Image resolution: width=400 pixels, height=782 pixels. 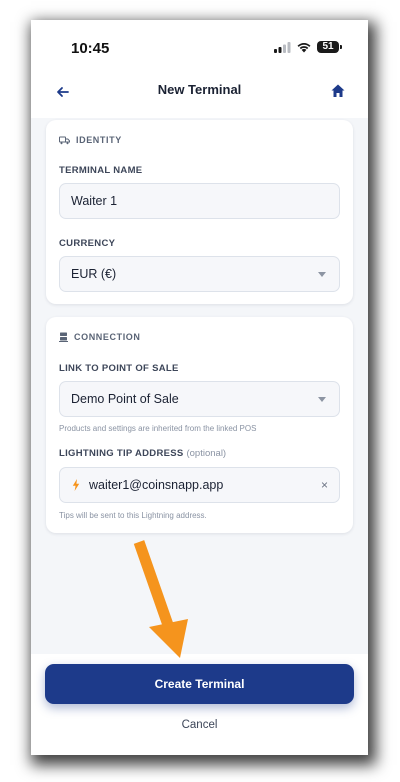 I want to click on status-time: 10:45, so click(x=90, y=48).